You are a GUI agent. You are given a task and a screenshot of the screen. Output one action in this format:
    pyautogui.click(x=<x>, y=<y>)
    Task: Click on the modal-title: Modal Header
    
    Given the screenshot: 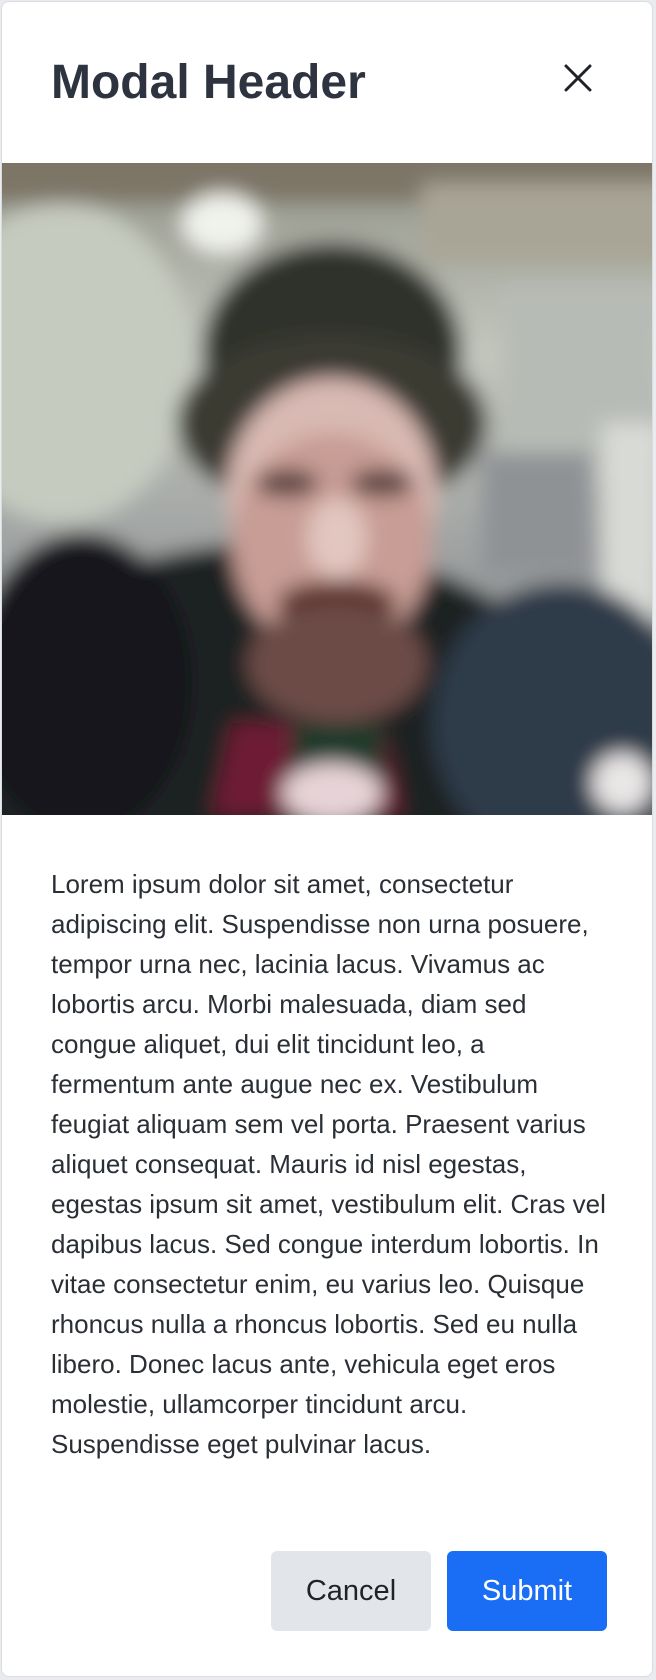 What is the action you would take?
    pyautogui.click(x=208, y=82)
    